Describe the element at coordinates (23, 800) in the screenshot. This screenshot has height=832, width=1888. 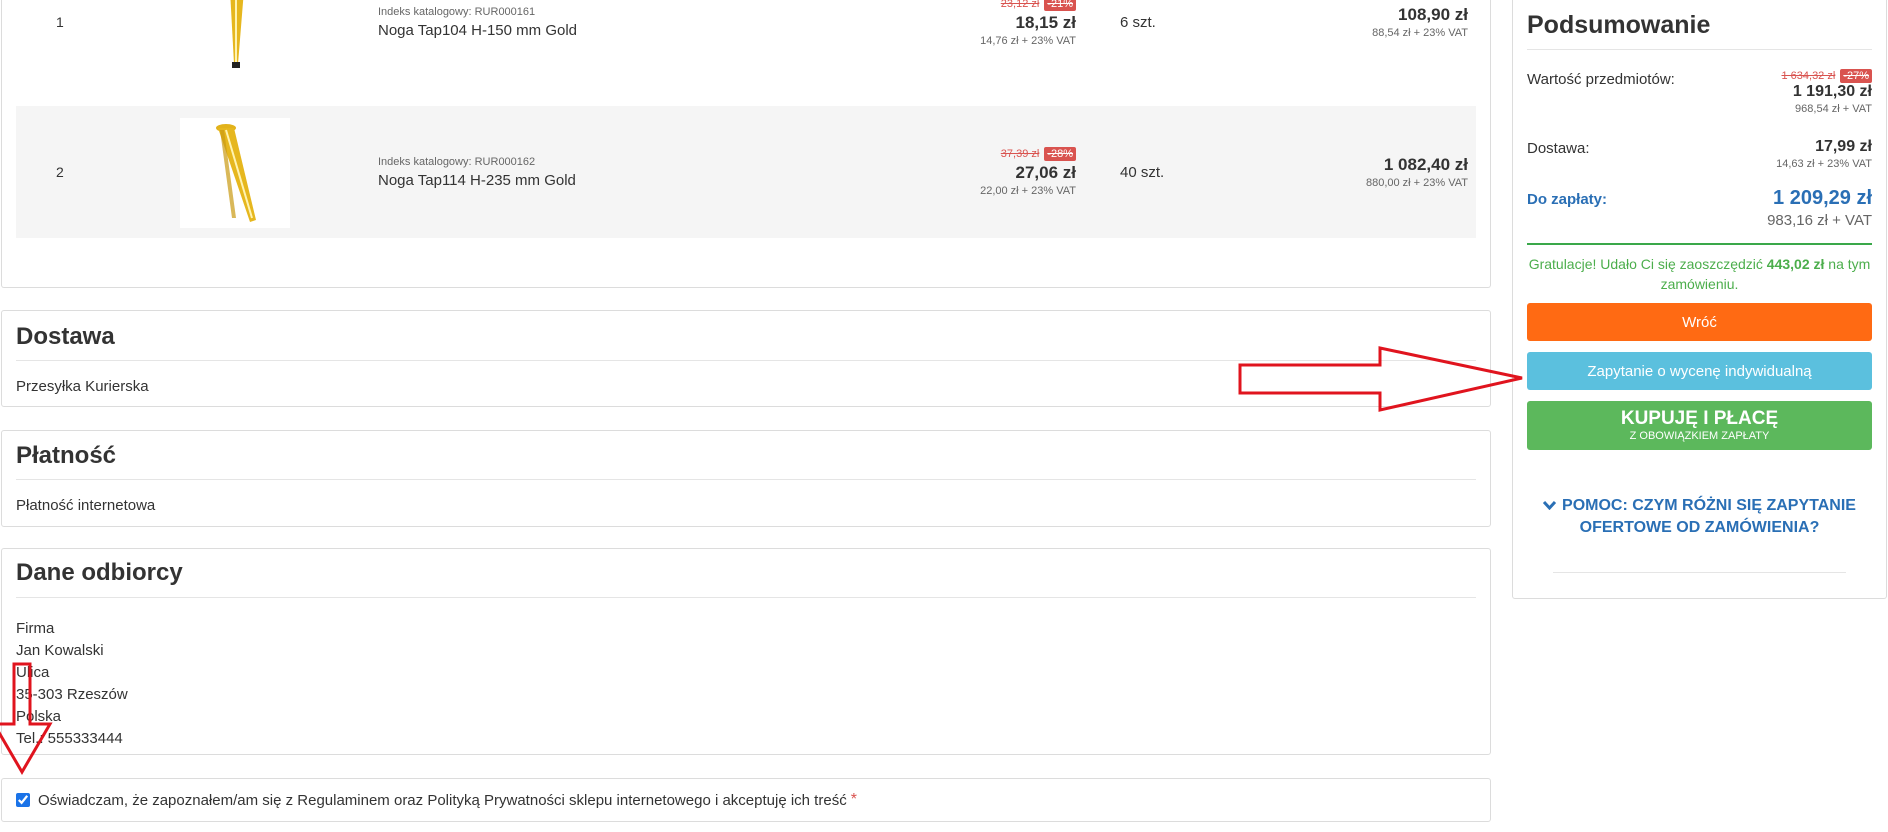
I see `terms-checkbox` at that location.